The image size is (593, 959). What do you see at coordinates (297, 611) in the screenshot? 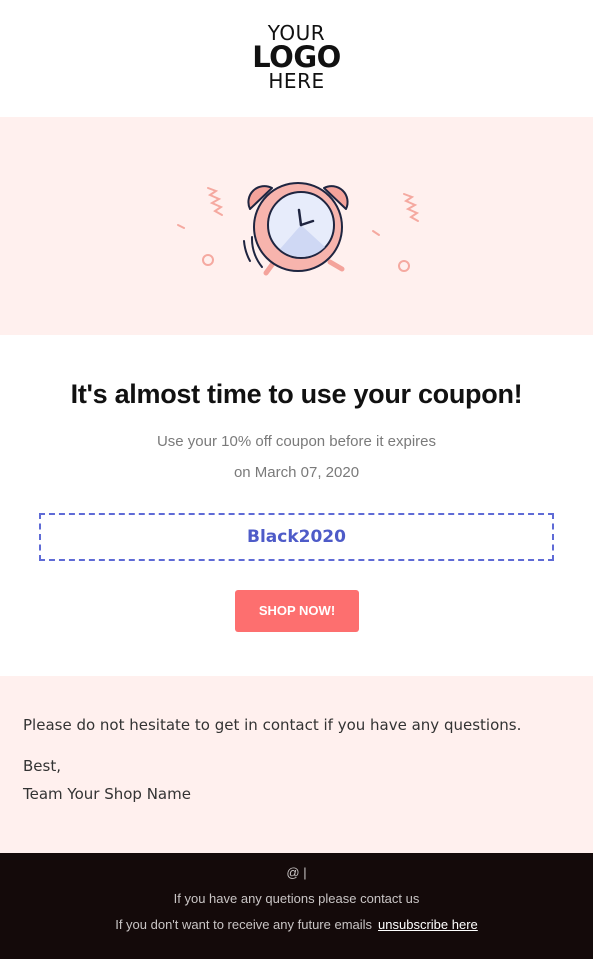
I see `shop-now-button: SHOP NOW!` at bounding box center [297, 611].